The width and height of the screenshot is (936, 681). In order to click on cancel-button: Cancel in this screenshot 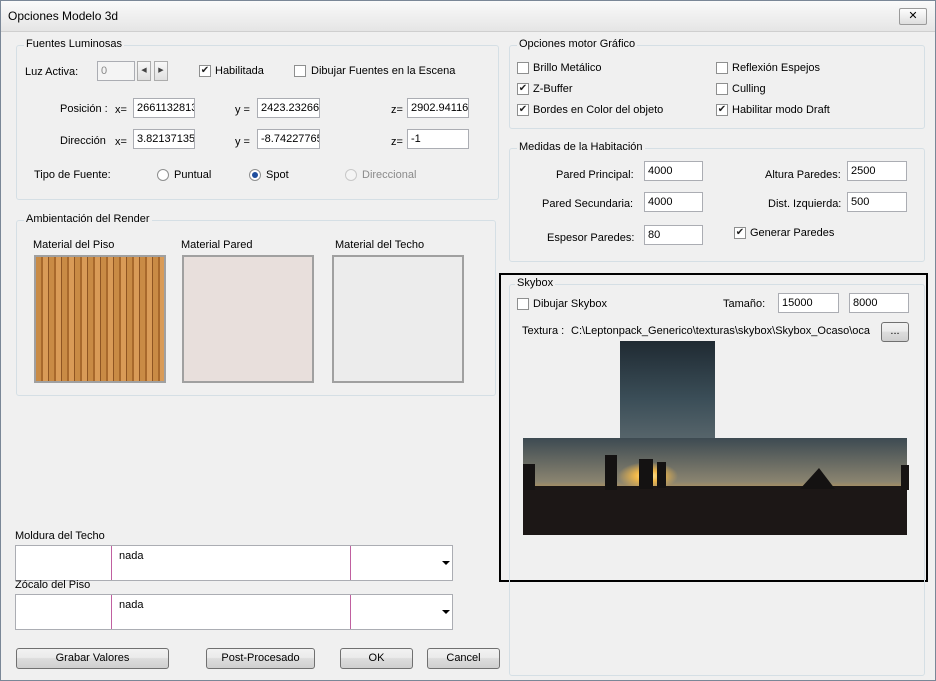, I will do `click(463, 658)`.